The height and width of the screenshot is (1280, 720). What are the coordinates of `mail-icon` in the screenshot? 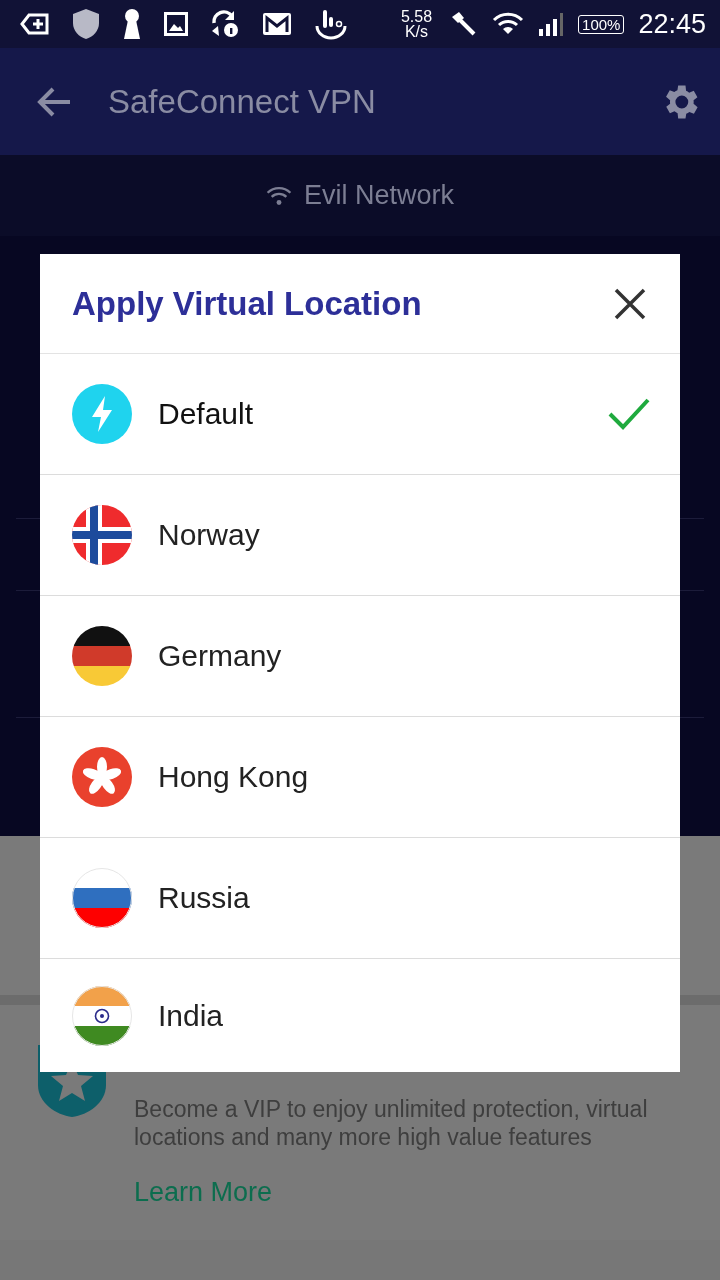 It's located at (277, 24).